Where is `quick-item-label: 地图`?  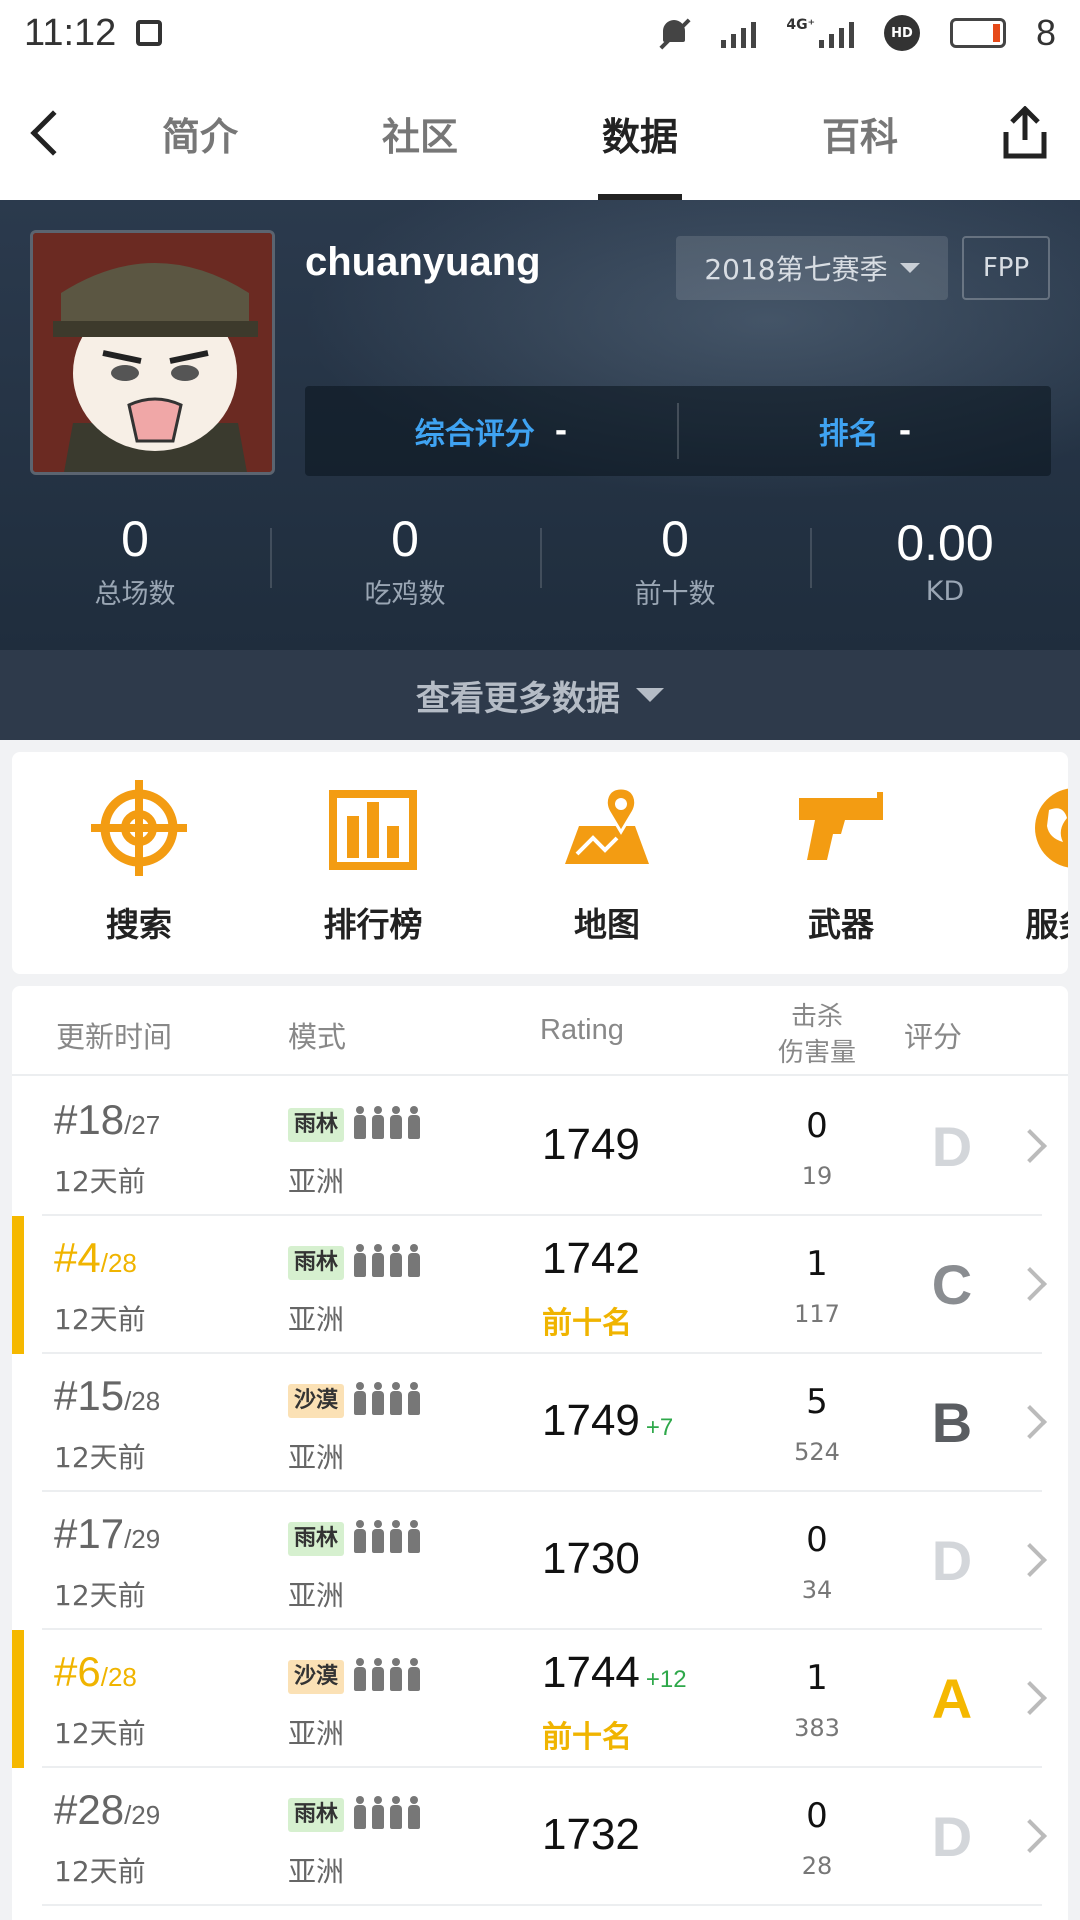 quick-item-label: 地图 is located at coordinates (607, 924).